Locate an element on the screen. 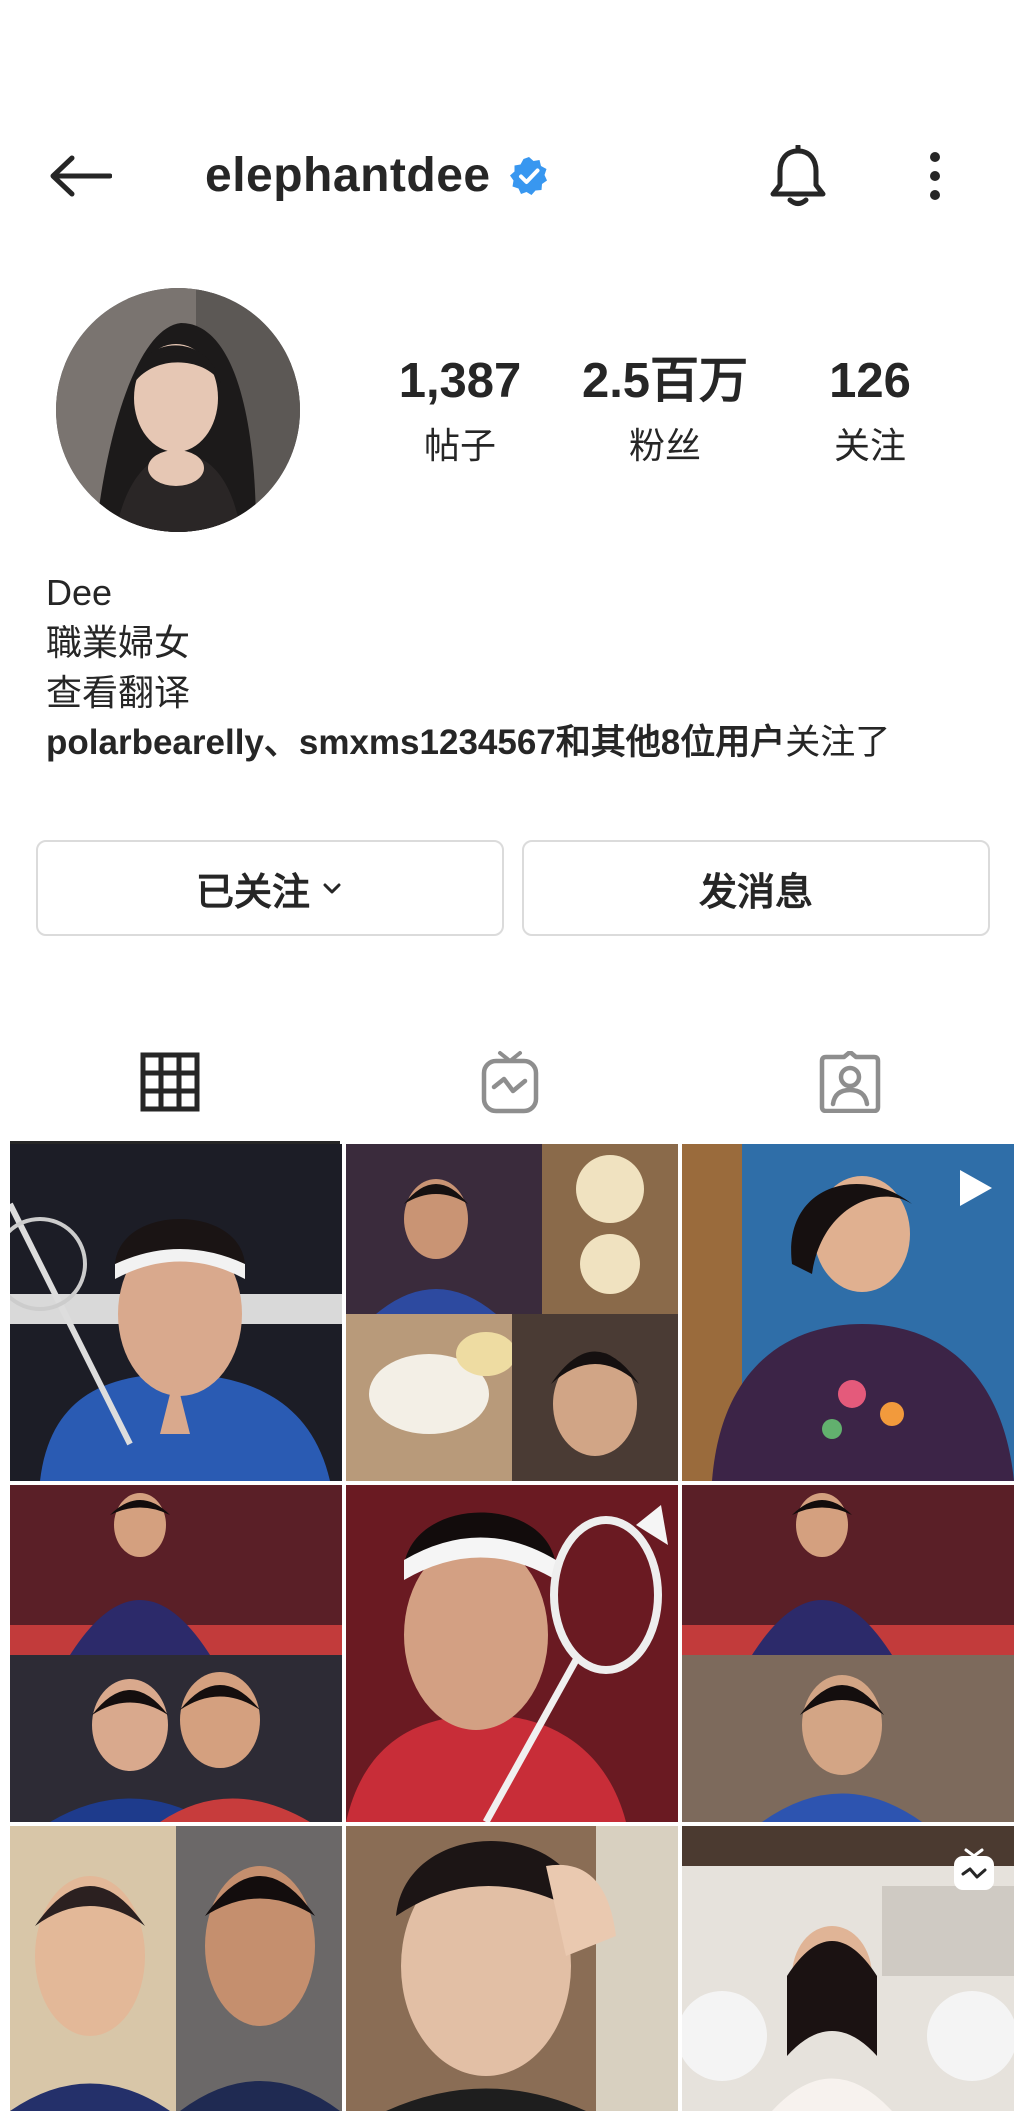  following-button: 已关注 is located at coordinates (270, 888).